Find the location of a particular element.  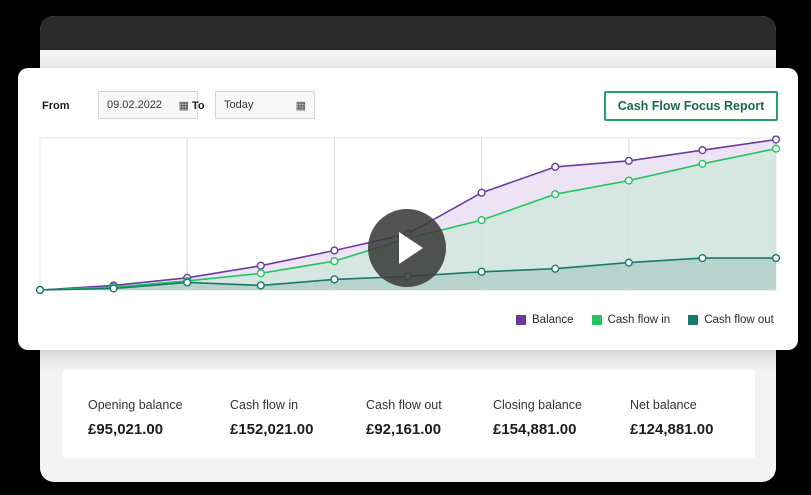

summary-closing-balance: Closing balance £154,881.00 is located at coordinates (537, 418).